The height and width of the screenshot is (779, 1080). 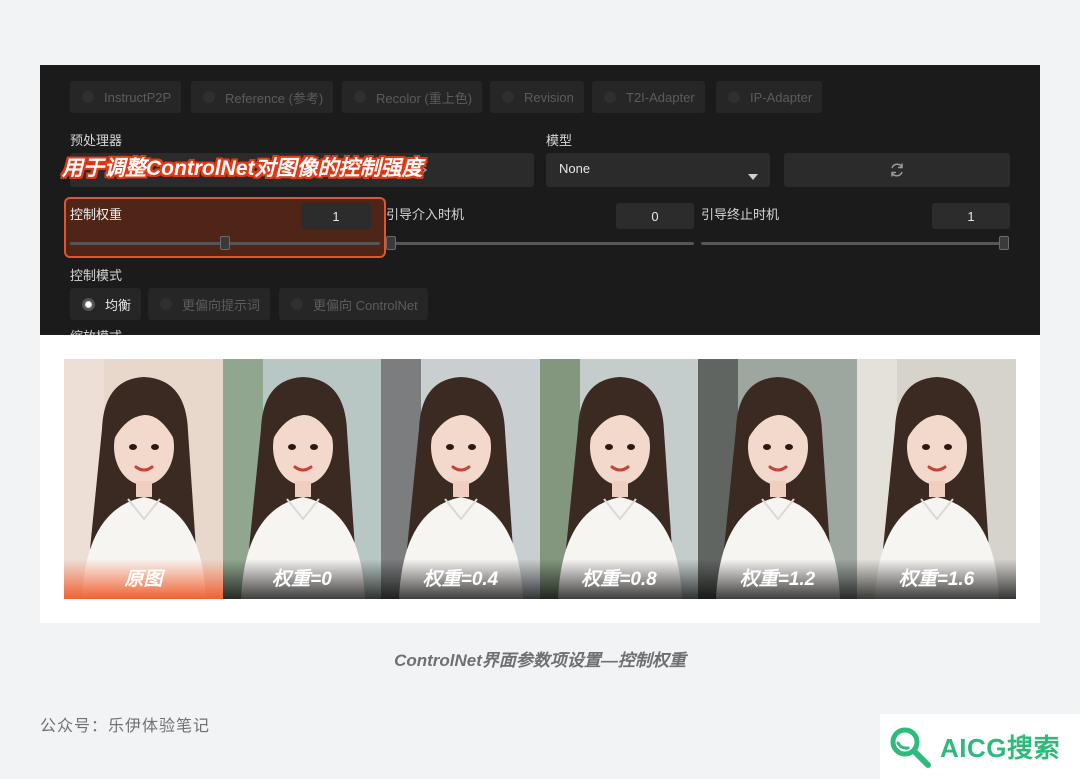 I want to click on radio-prompt-priority: 更偏向提示词, so click(x=209, y=304).